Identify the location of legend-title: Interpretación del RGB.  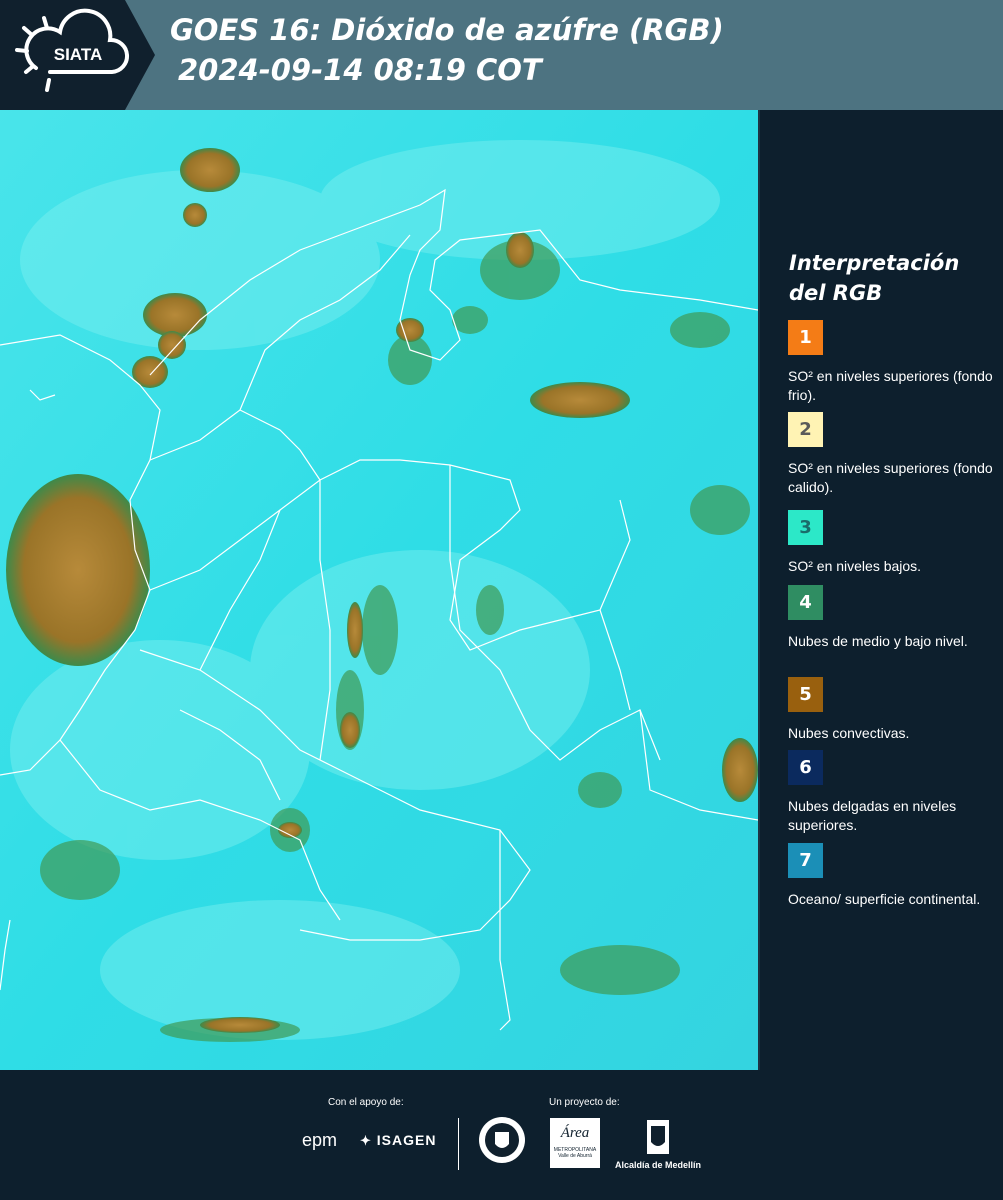
(874, 278).